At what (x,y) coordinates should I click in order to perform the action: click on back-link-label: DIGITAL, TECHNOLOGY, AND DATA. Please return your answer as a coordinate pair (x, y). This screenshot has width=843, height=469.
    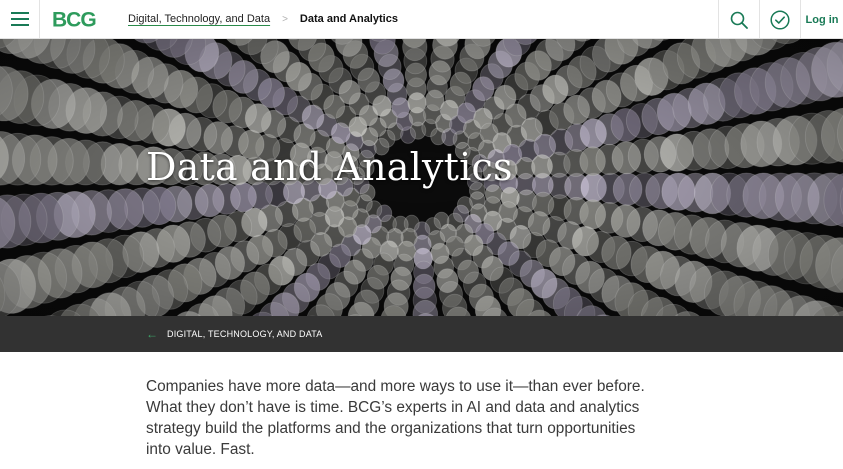
    Looking at the image, I should click on (245, 334).